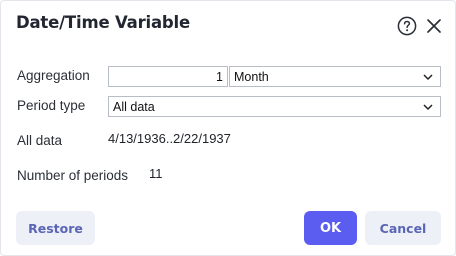 The height and width of the screenshot is (256, 456). What do you see at coordinates (169, 138) in the screenshot?
I see `all-data-value: 4/13/1936..2/22/1937` at bounding box center [169, 138].